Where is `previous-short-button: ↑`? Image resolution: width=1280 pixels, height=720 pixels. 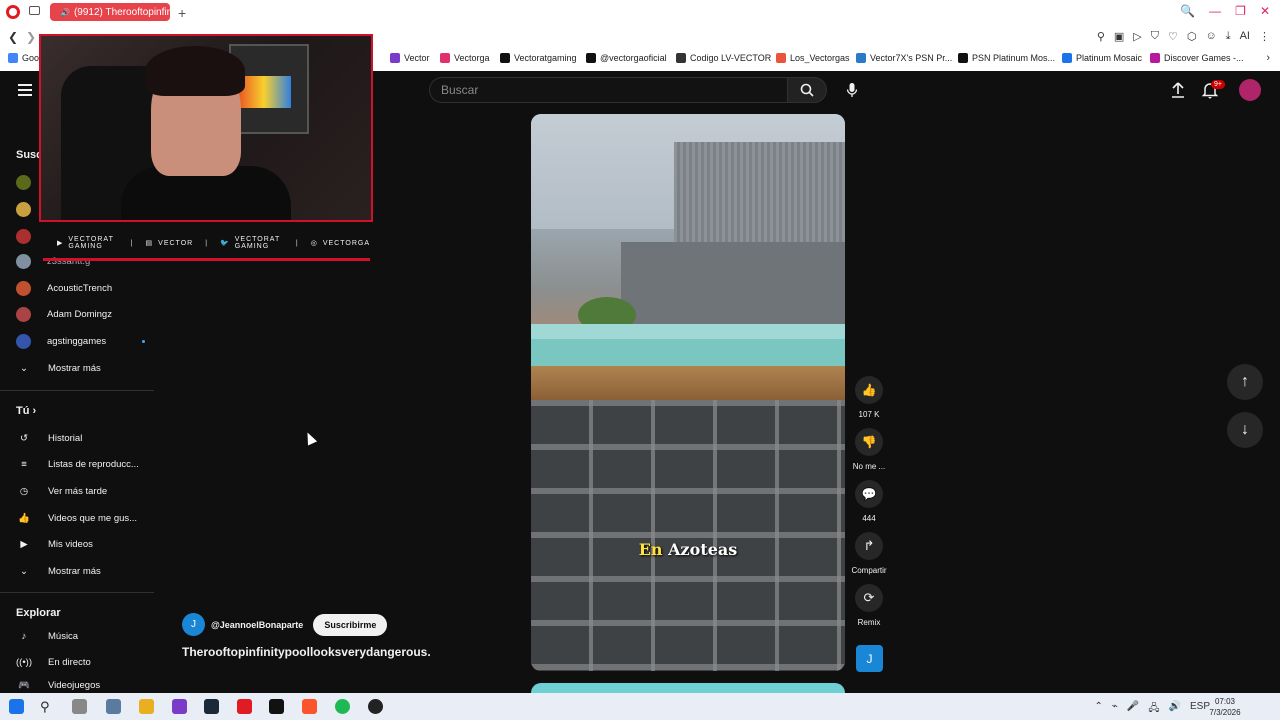
previous-short-button: ↑ is located at coordinates (1245, 382).